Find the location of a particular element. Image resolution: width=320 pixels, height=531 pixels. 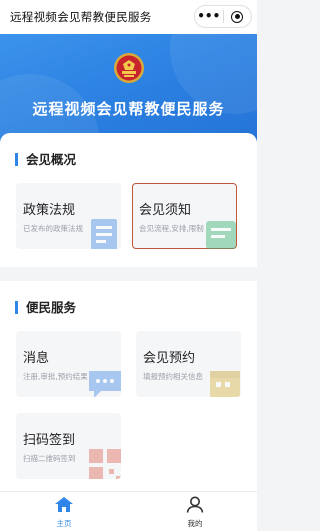

home-icon is located at coordinates (64, 504).